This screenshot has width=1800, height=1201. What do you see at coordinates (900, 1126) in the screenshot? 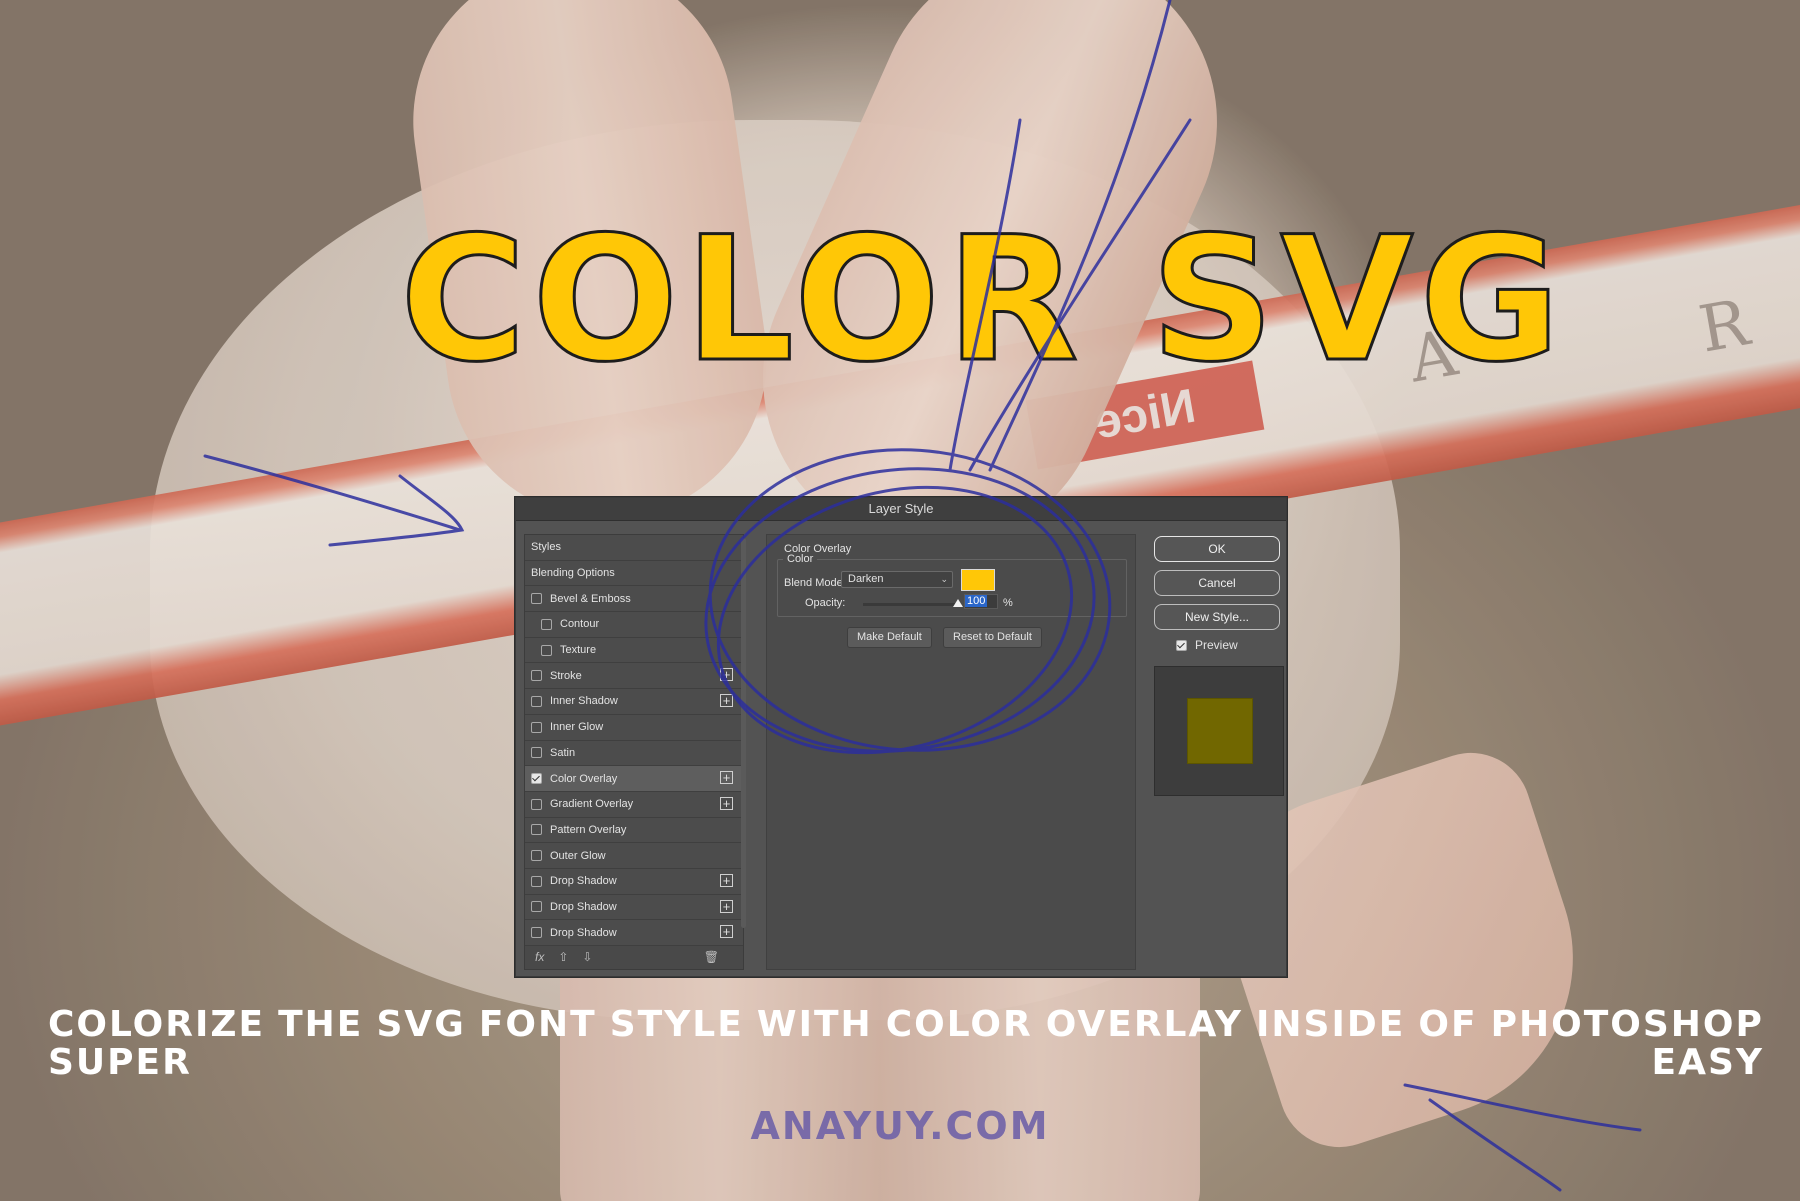
I see `watermark: ANAYUY.COM` at bounding box center [900, 1126].